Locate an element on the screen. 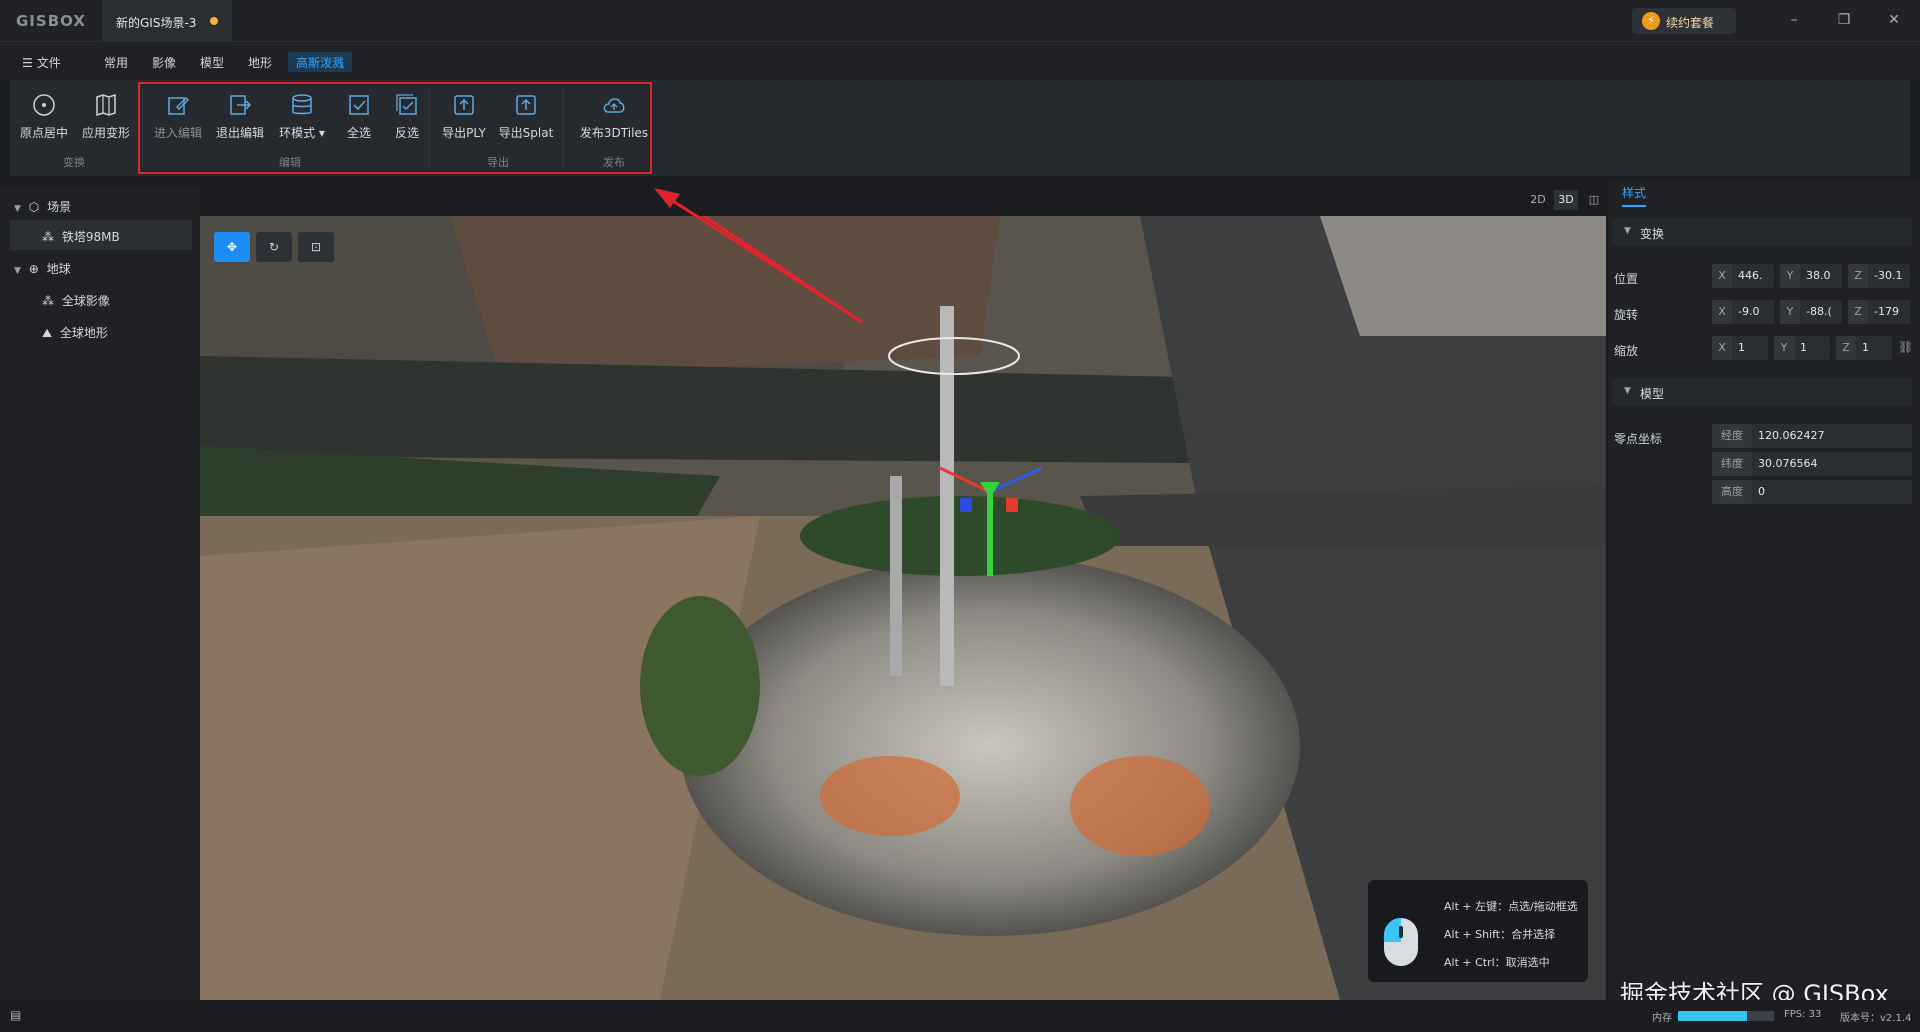 This screenshot has height=1032, width=1920. menu-model: 模型 is located at coordinates (212, 62).